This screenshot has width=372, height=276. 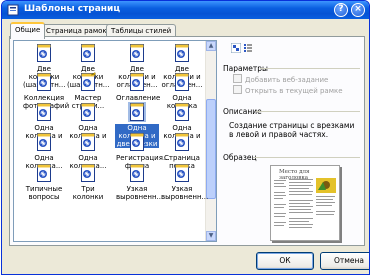 I want to click on wizard-doc-icon, so click(x=88, y=82).